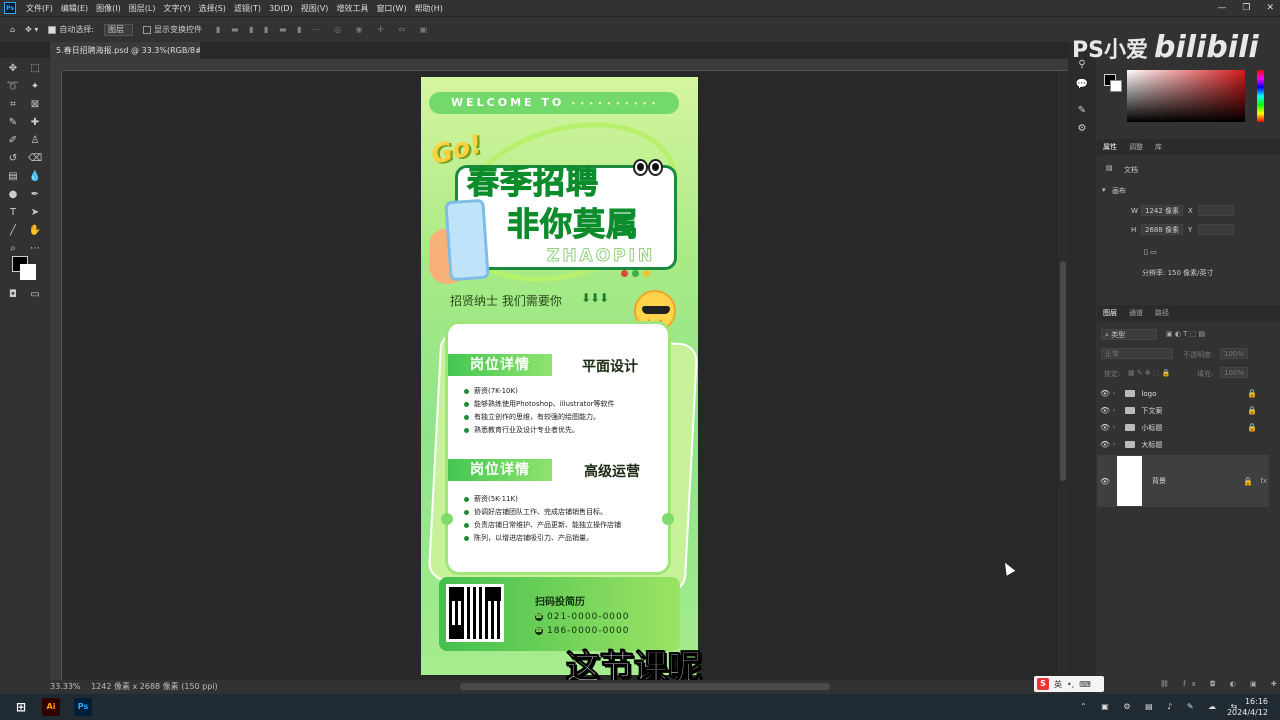  I want to click on auto-select-dropdown: 图层, so click(119, 29).